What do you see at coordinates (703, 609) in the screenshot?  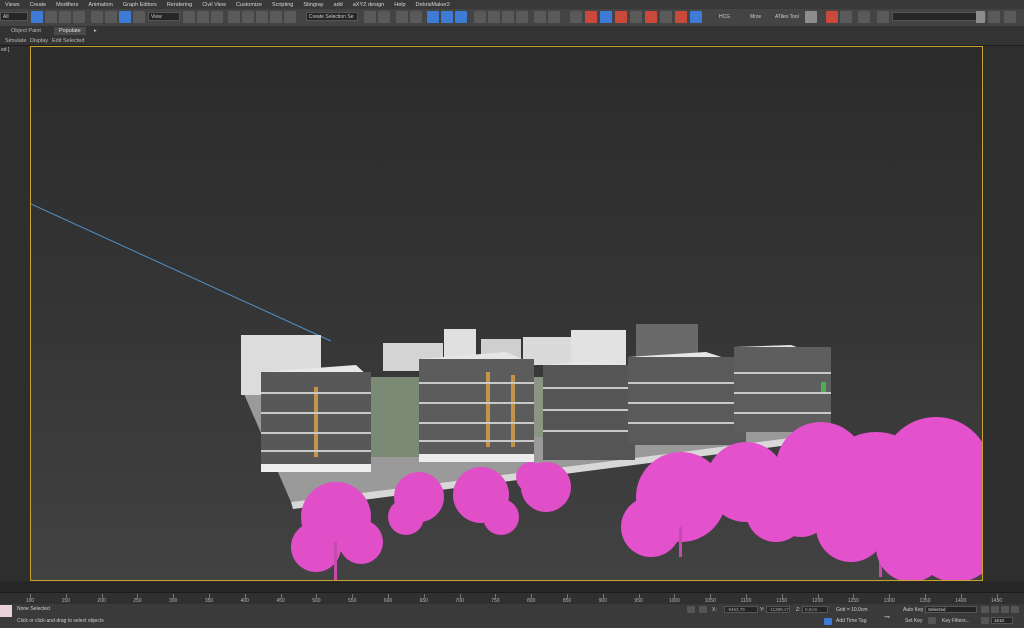 I see `isolate-icon` at bounding box center [703, 609].